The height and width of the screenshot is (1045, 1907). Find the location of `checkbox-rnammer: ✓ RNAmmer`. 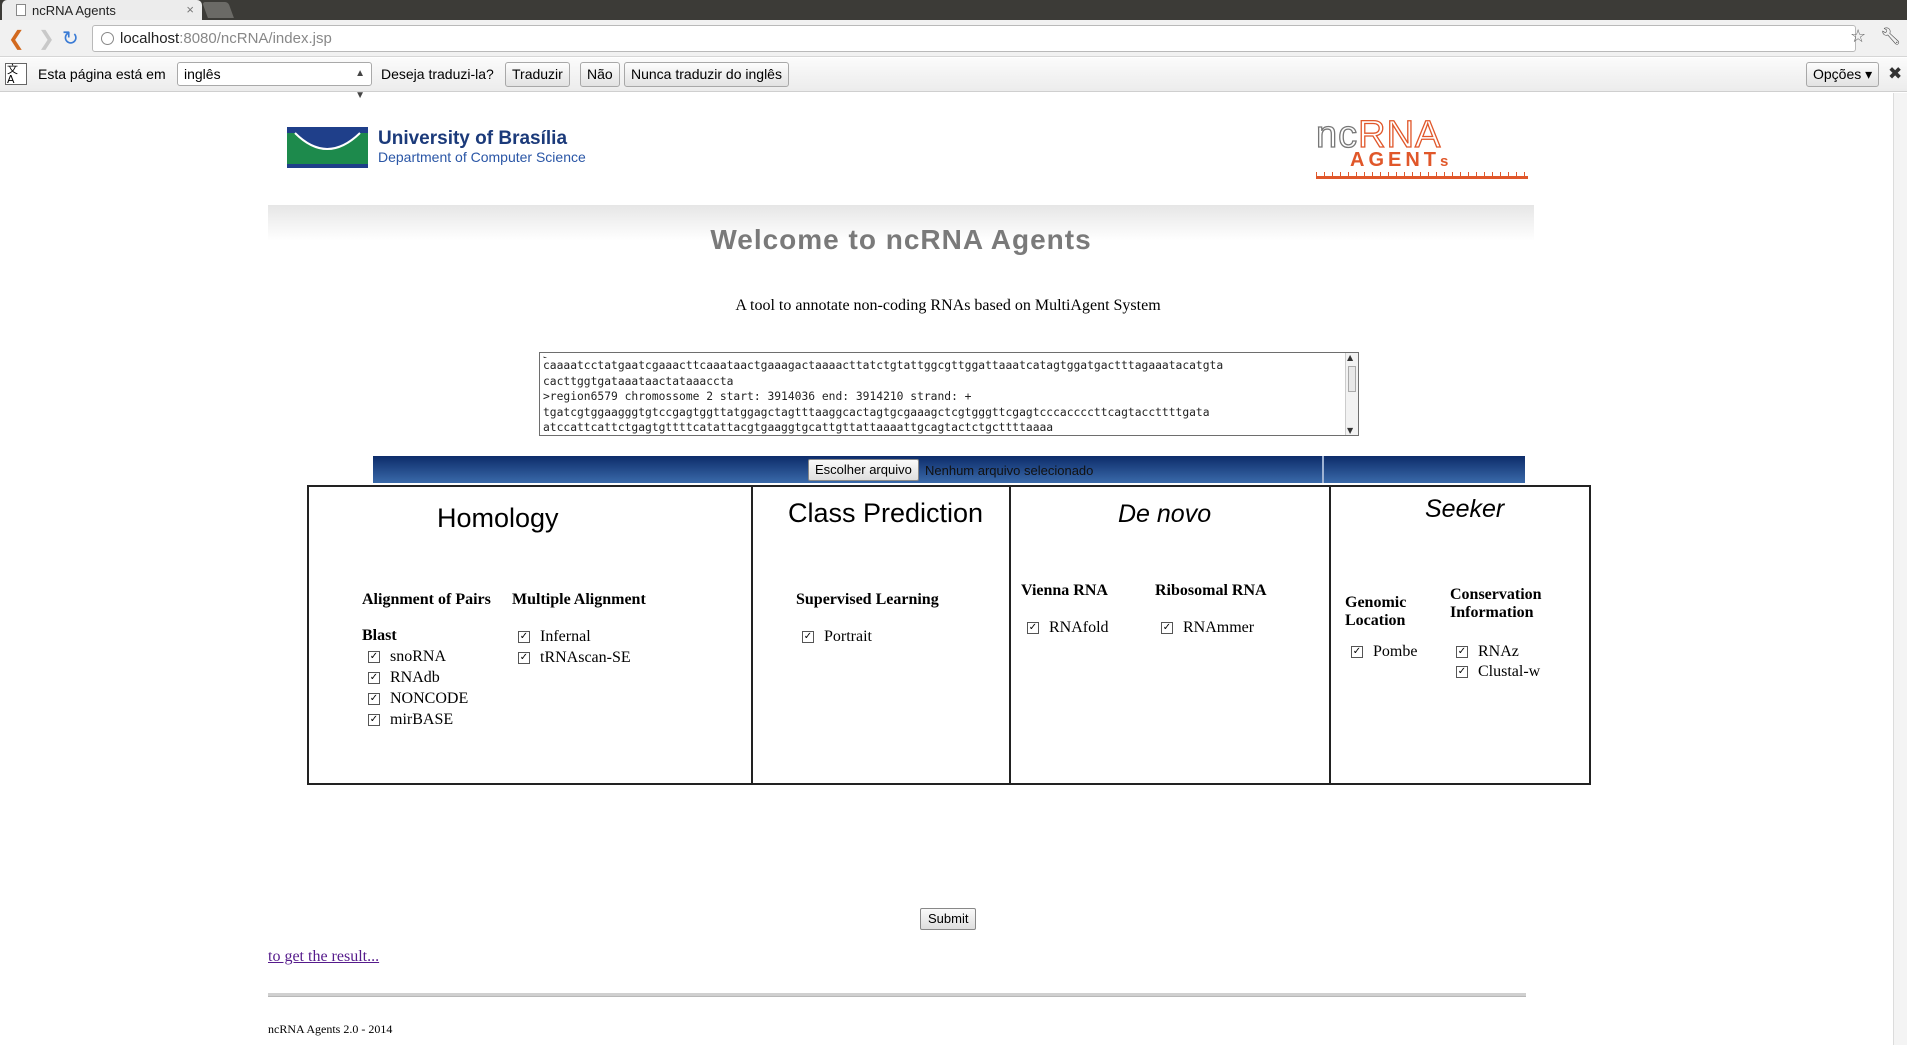

checkbox-rnammer: ✓ RNAmmer is located at coordinates (1207, 628).